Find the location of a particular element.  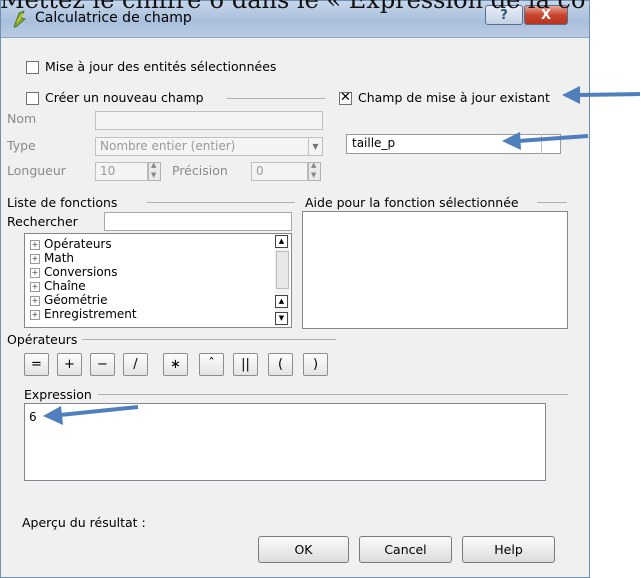

tree-scrollbar: ▲ ▲ ▼ is located at coordinates (282, 280).